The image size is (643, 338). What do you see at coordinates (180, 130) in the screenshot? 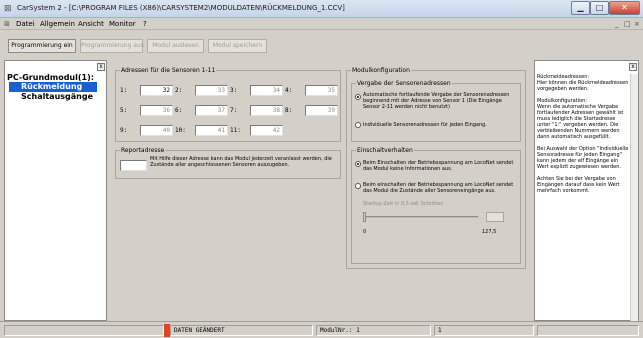
I see `sensor-label: 10:` at bounding box center [180, 130].